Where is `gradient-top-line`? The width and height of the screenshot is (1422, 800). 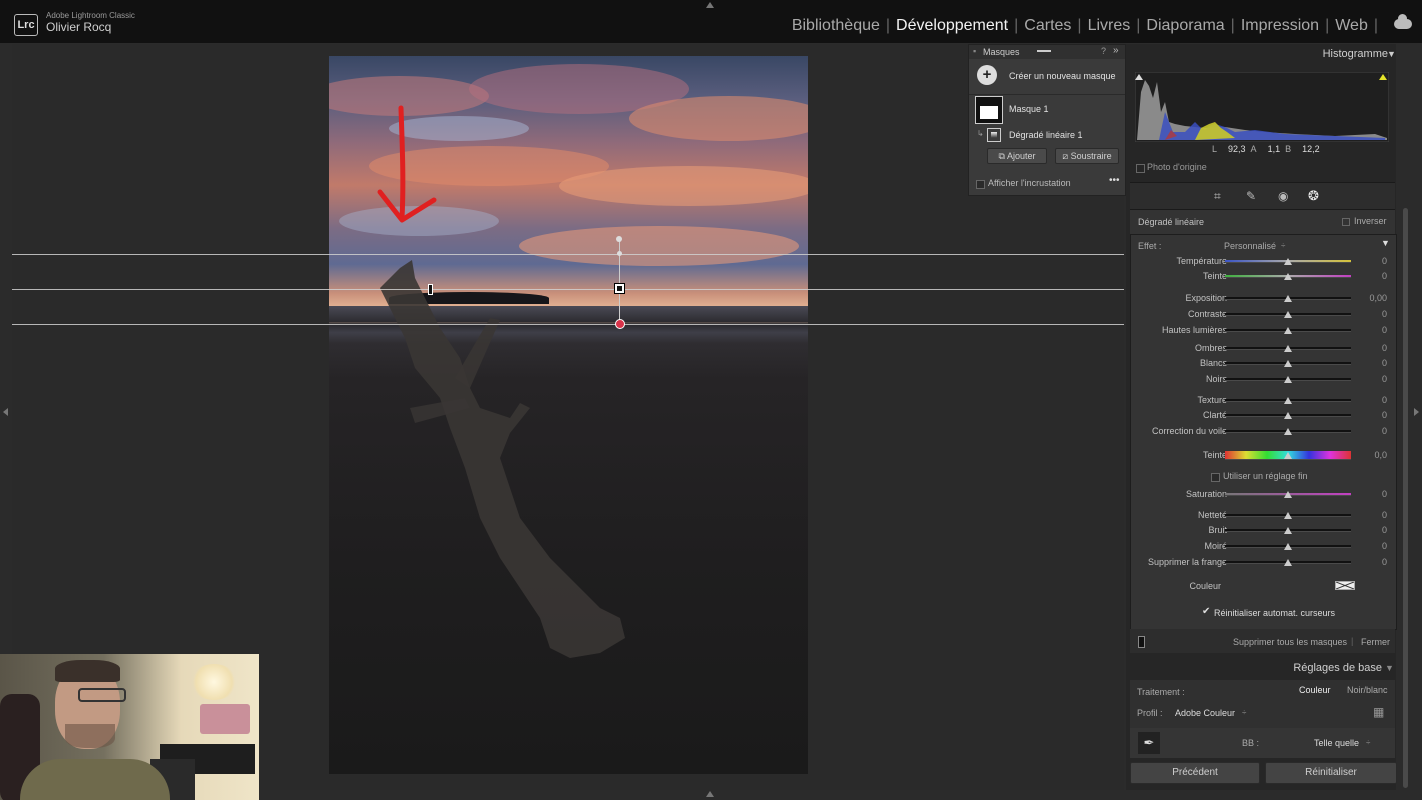
gradient-top-line is located at coordinates (568, 254).